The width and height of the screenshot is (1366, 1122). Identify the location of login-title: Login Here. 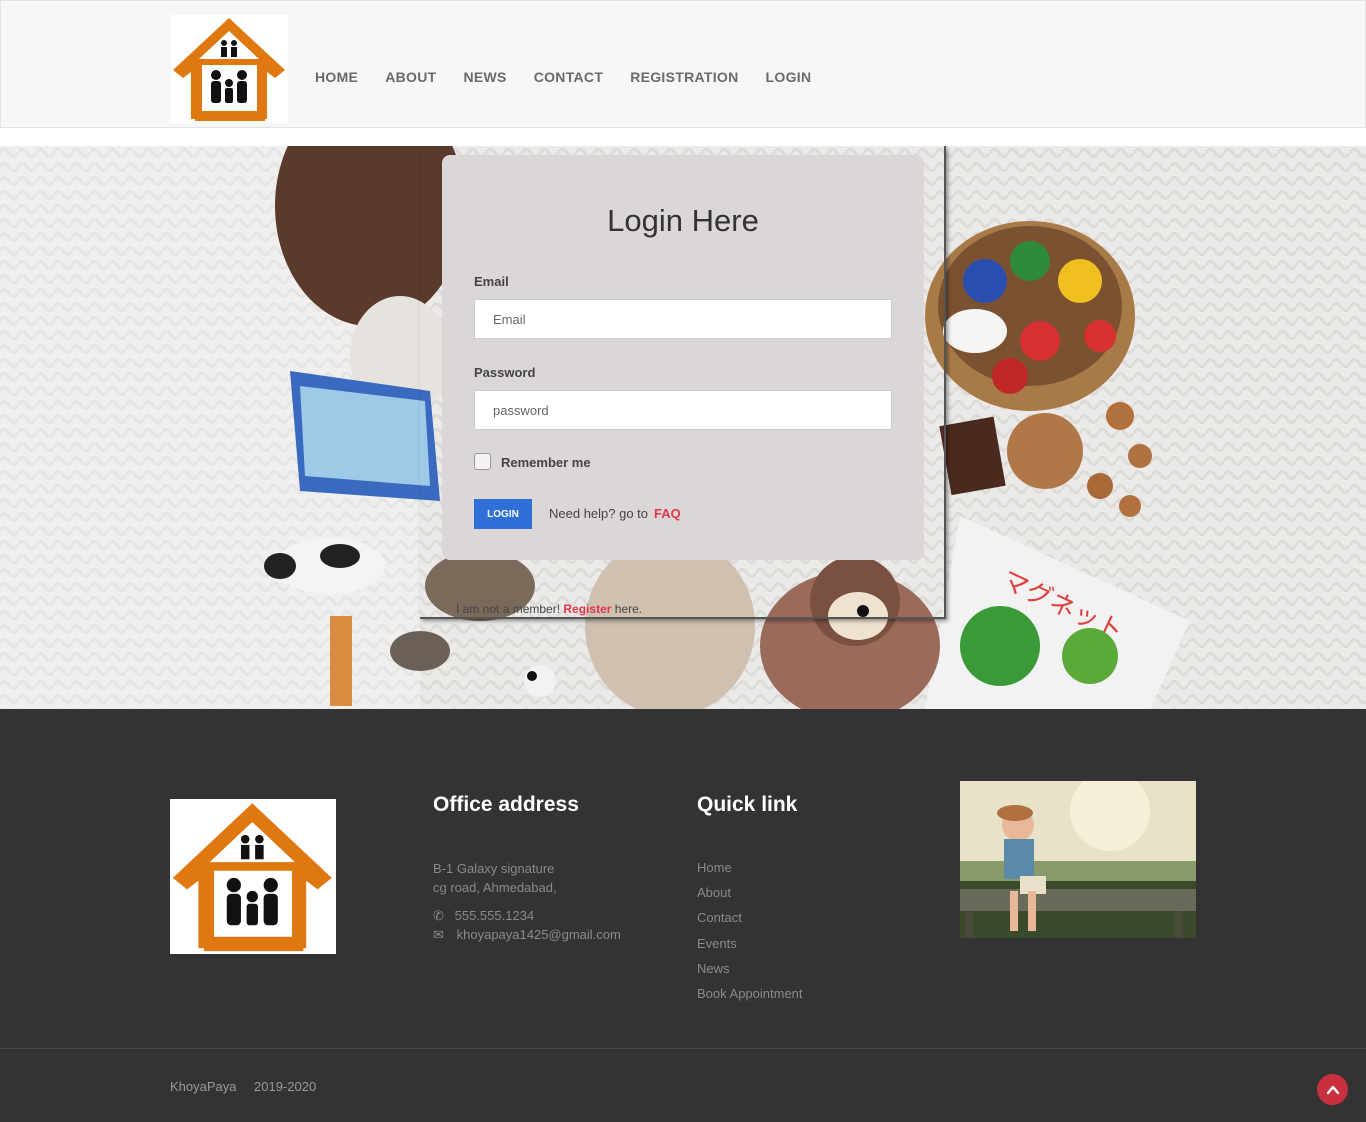
(683, 220).